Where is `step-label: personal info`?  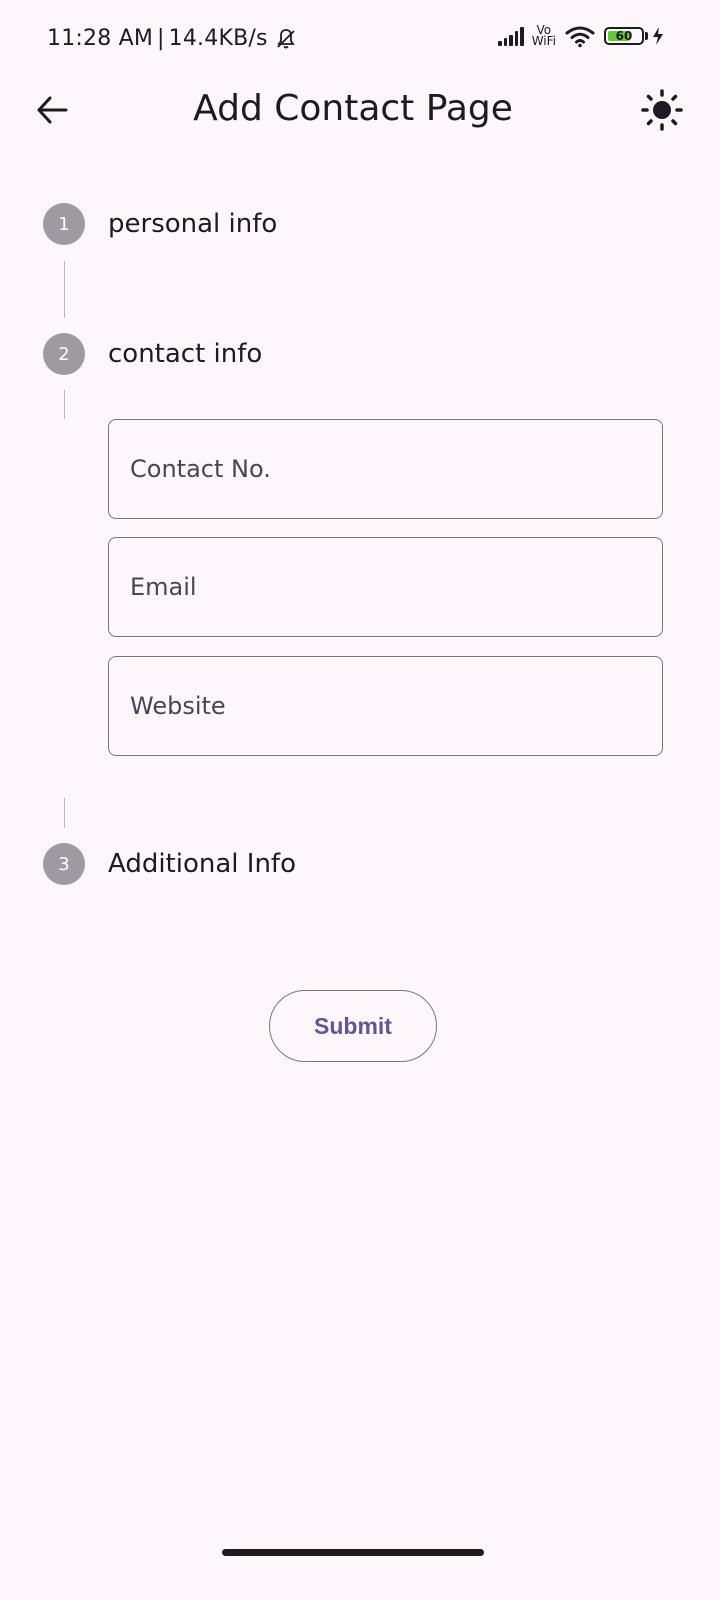 step-label: personal info is located at coordinates (193, 224).